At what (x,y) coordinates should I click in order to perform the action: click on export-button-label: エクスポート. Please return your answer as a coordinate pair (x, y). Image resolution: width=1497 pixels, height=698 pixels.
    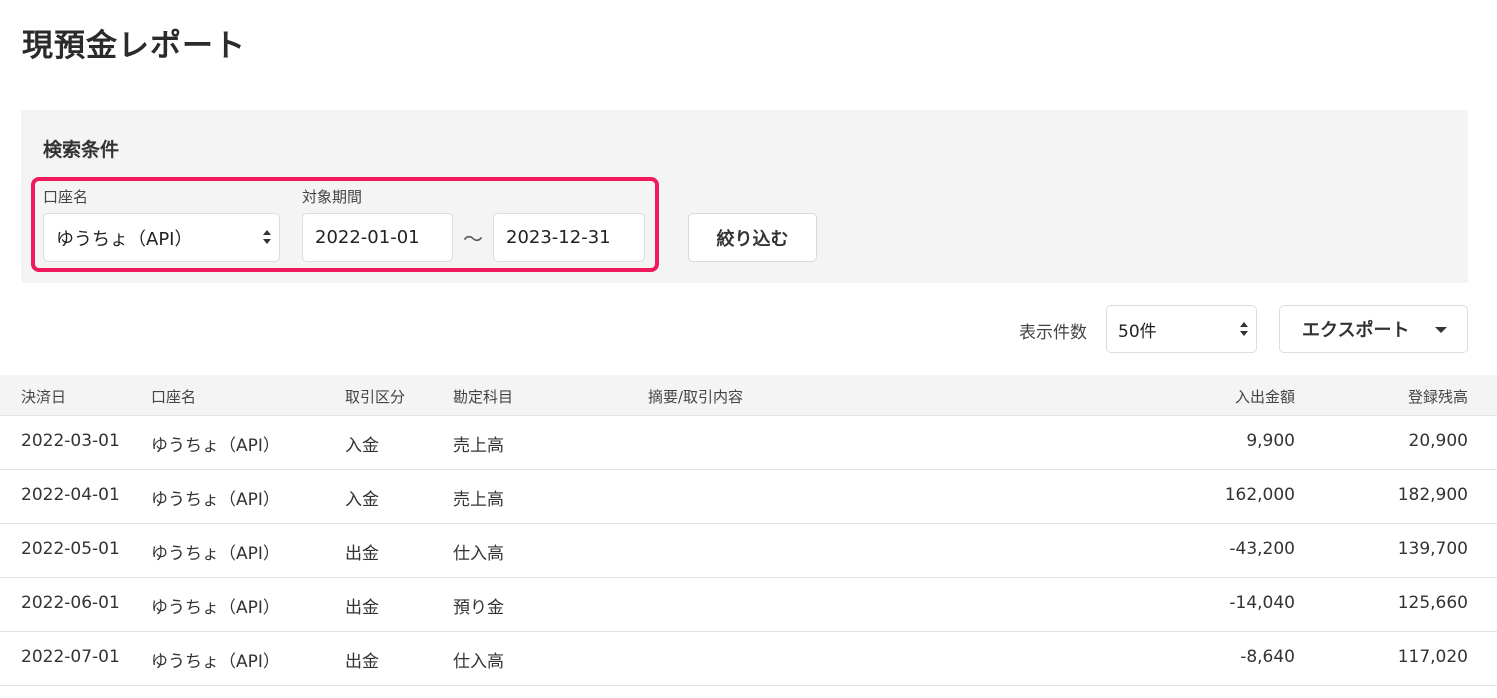
    Looking at the image, I should click on (1356, 330).